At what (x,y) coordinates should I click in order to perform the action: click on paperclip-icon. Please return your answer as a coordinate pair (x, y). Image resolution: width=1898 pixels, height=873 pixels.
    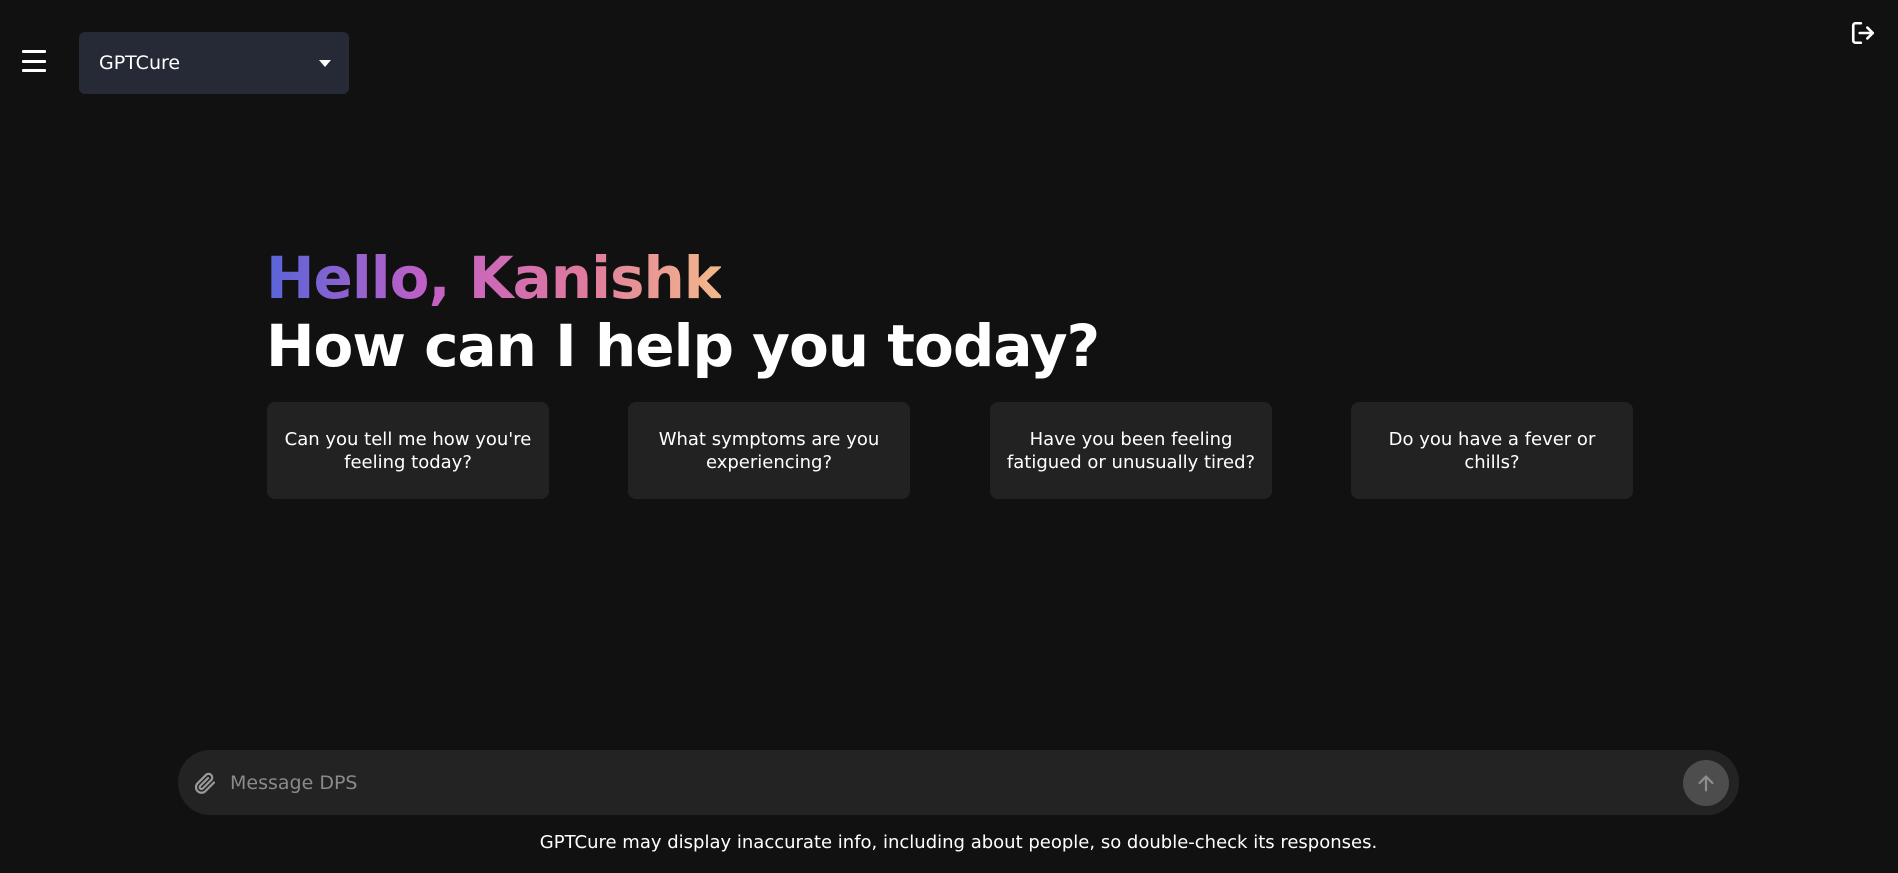
    Looking at the image, I should click on (205, 783).